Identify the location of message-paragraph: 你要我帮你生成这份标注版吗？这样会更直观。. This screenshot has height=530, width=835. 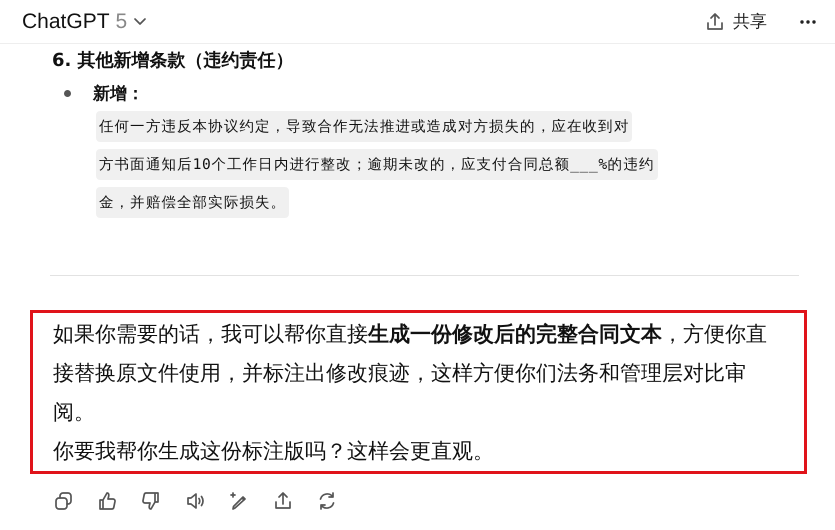
(274, 451).